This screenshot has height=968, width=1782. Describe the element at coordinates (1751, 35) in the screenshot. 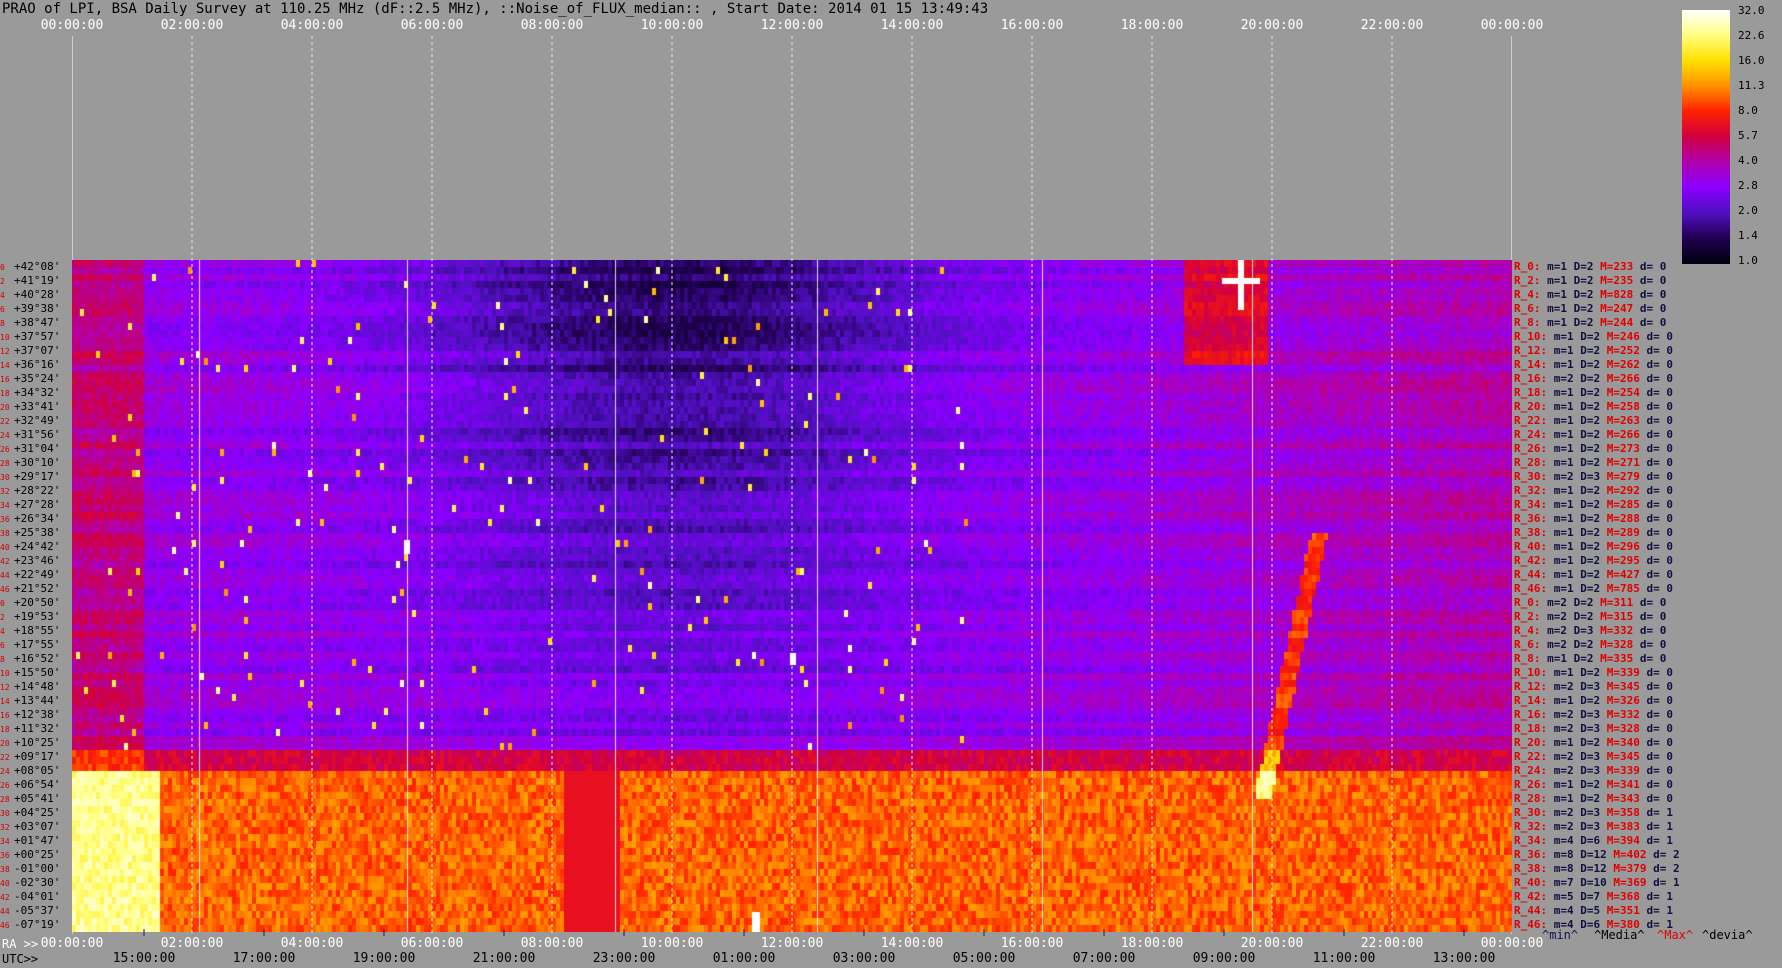

I see `colorbar-tick: 22.6` at that location.